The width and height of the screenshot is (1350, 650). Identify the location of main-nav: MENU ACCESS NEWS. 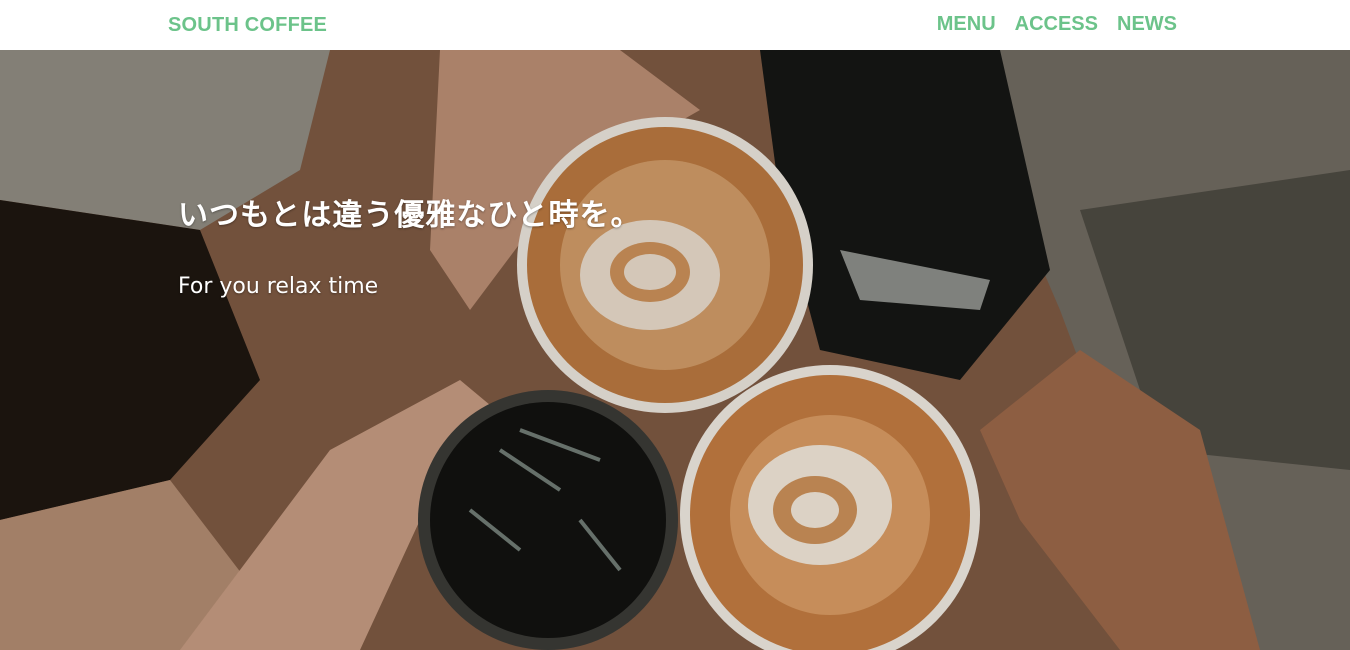
(1057, 24).